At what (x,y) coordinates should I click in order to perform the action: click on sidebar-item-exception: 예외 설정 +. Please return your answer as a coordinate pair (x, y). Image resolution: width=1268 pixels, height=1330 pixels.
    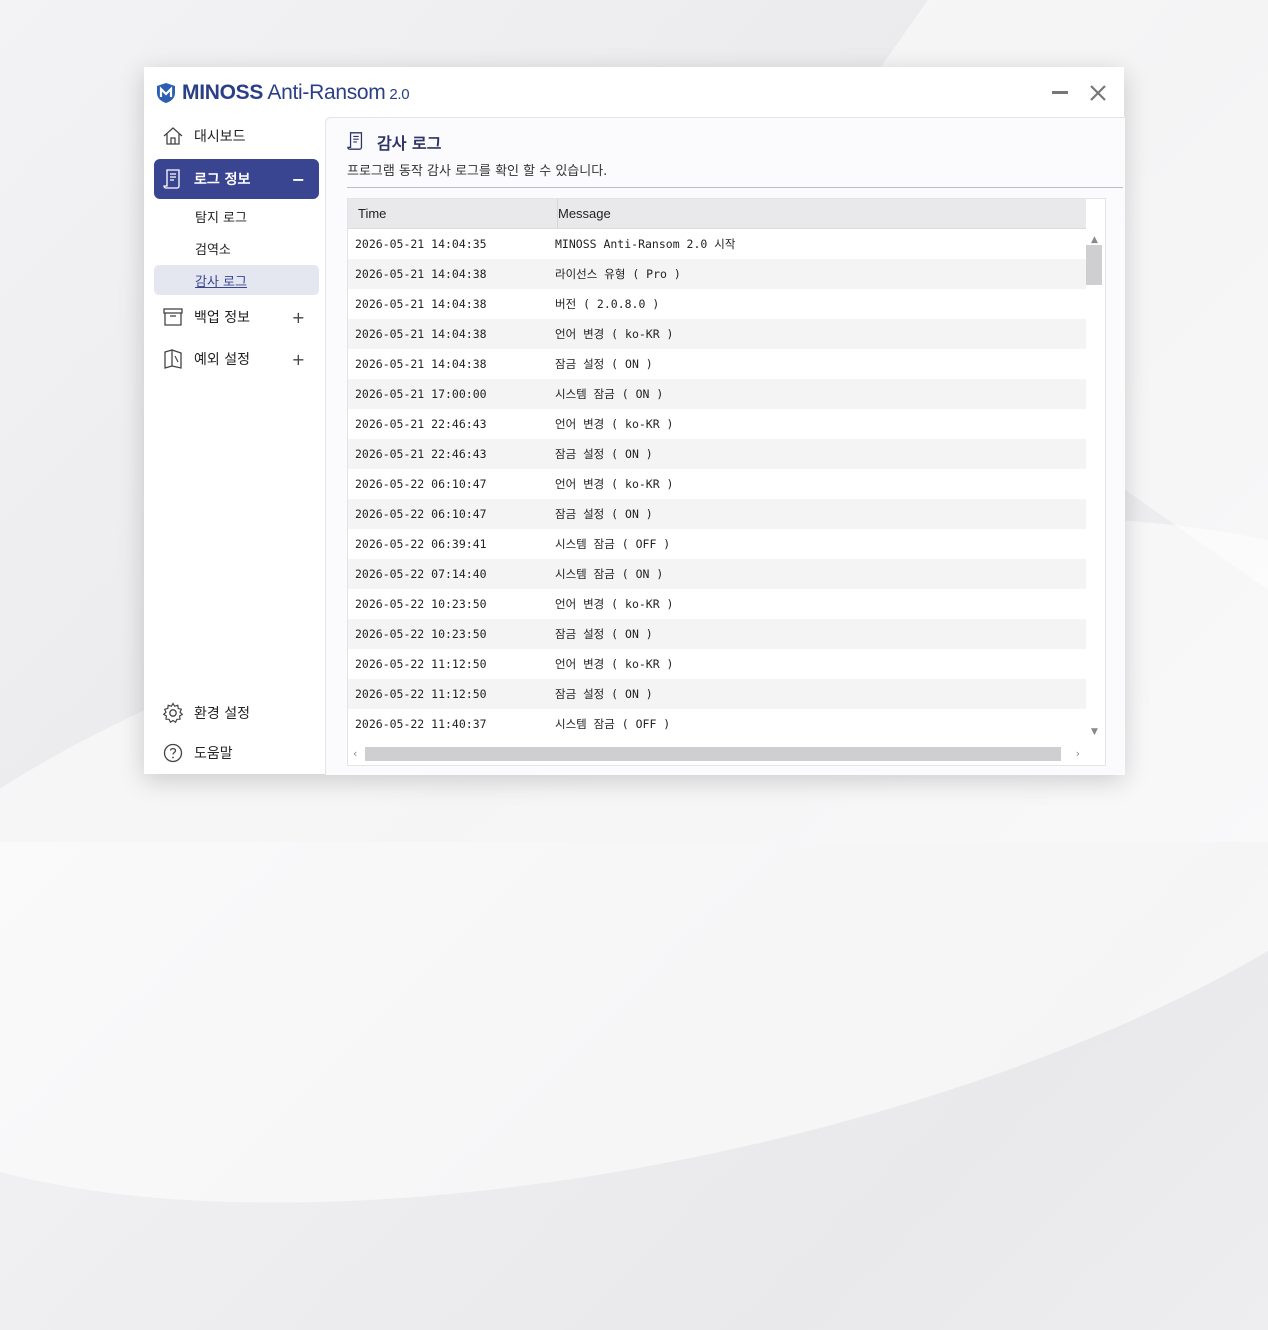
    Looking at the image, I should click on (236, 359).